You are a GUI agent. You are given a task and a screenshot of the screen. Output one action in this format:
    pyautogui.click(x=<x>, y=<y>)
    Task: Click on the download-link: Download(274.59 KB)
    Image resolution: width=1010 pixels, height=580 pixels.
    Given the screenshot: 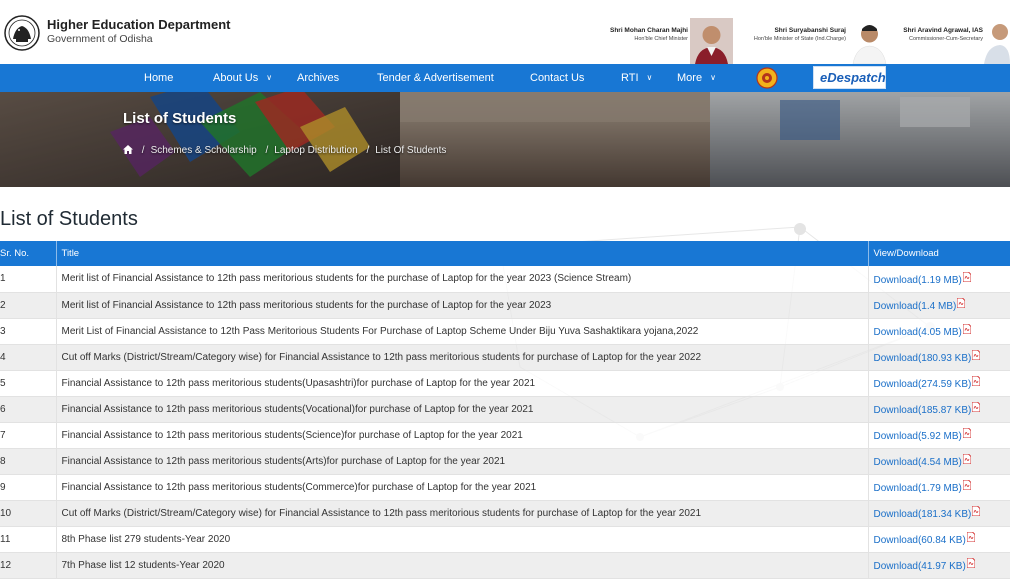 What is the action you would take?
    pyautogui.click(x=923, y=384)
    